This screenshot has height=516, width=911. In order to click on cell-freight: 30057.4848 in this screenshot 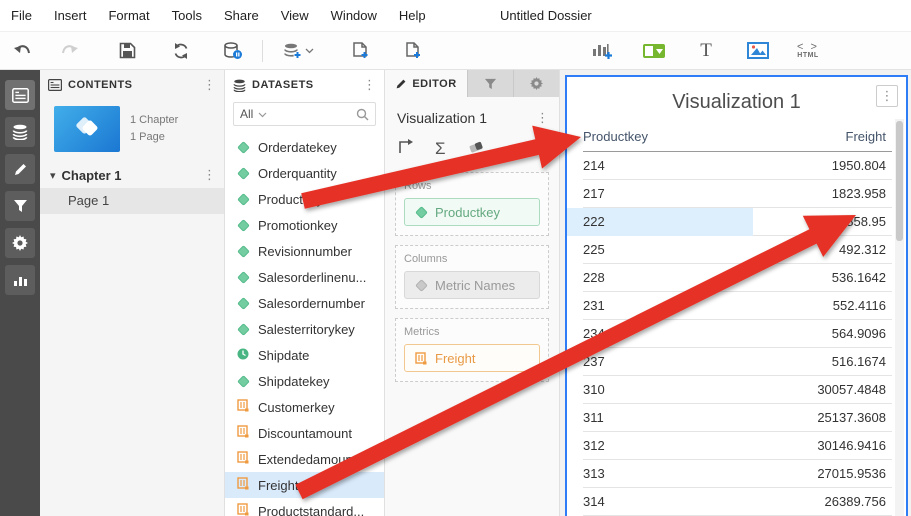, I will do `click(822, 390)`.